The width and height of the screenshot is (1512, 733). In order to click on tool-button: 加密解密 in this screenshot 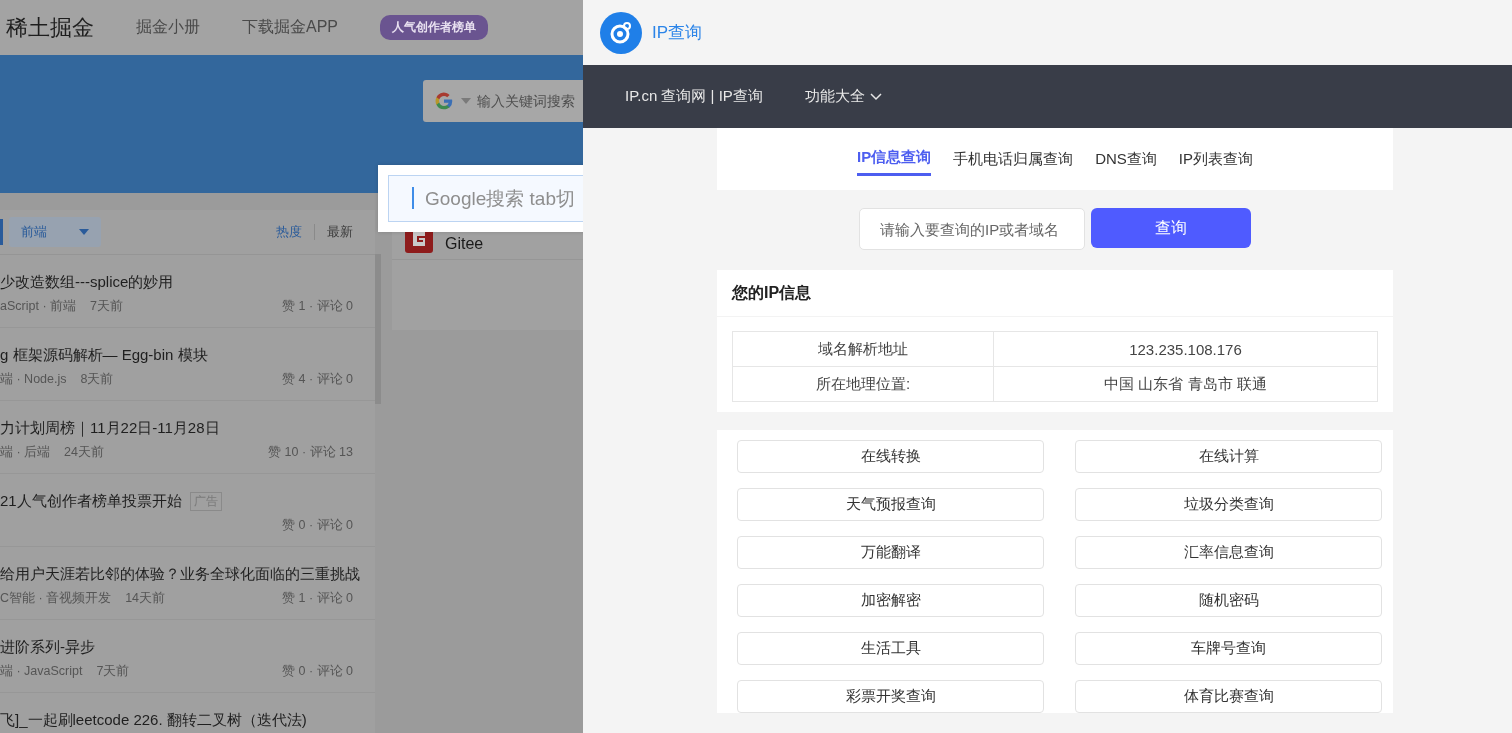, I will do `click(890, 600)`.